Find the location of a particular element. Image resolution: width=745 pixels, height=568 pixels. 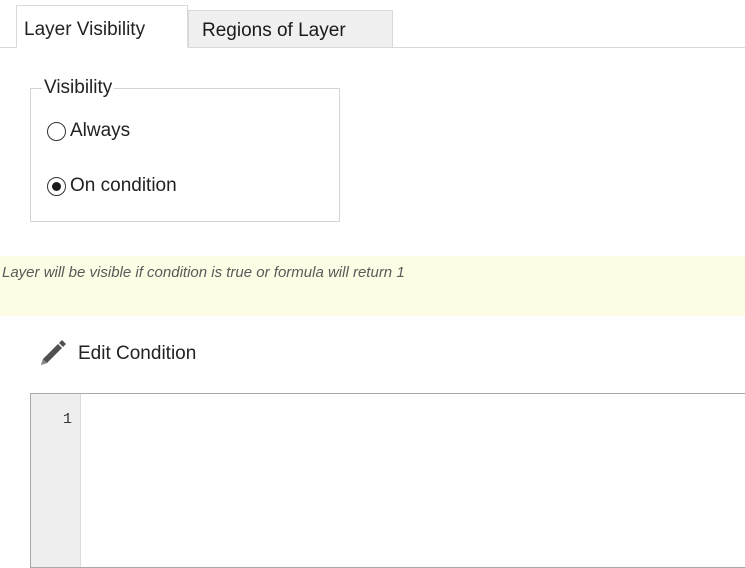

pencil-icon is located at coordinates (53, 352).